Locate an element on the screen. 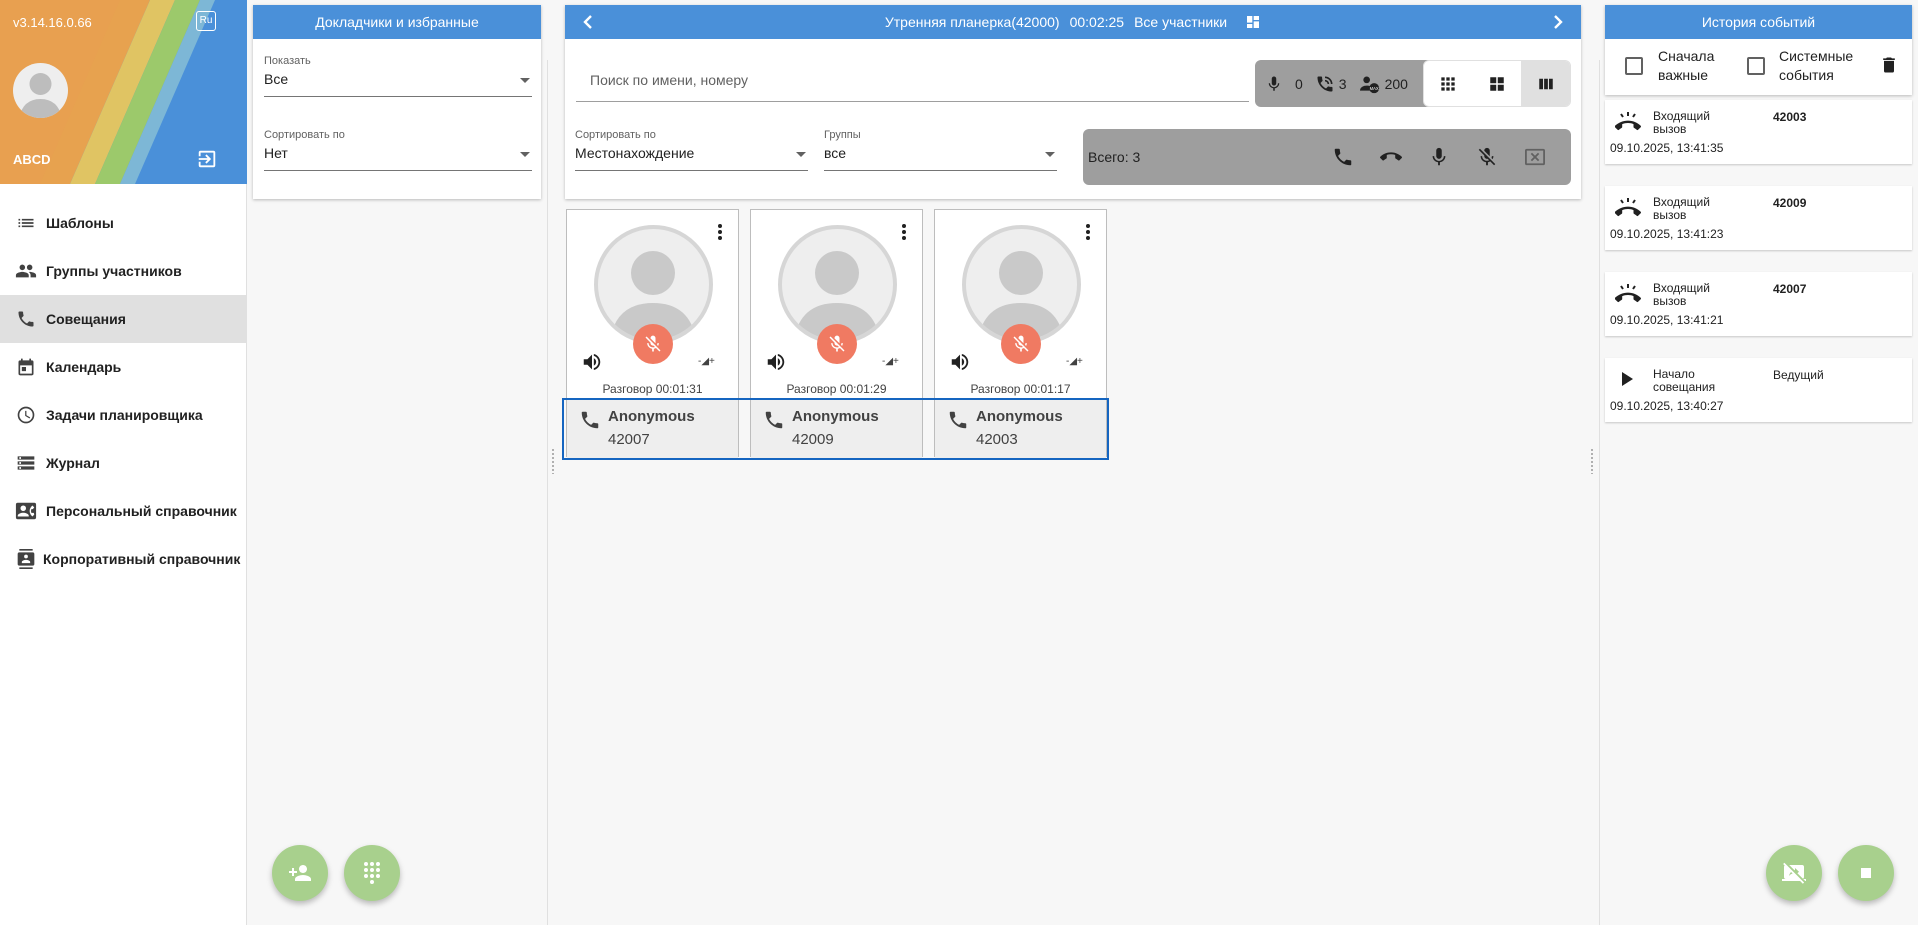 The image size is (1918, 925). selection-box is located at coordinates (835, 429).